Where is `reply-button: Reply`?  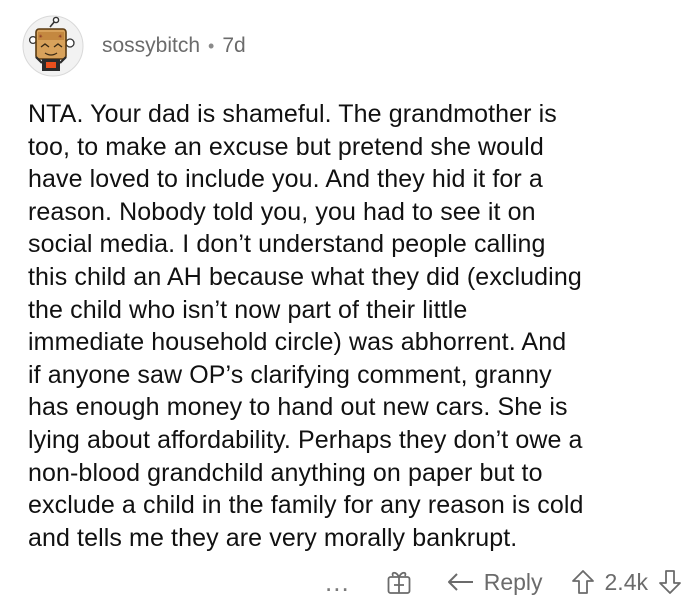 reply-button: Reply is located at coordinates (494, 582).